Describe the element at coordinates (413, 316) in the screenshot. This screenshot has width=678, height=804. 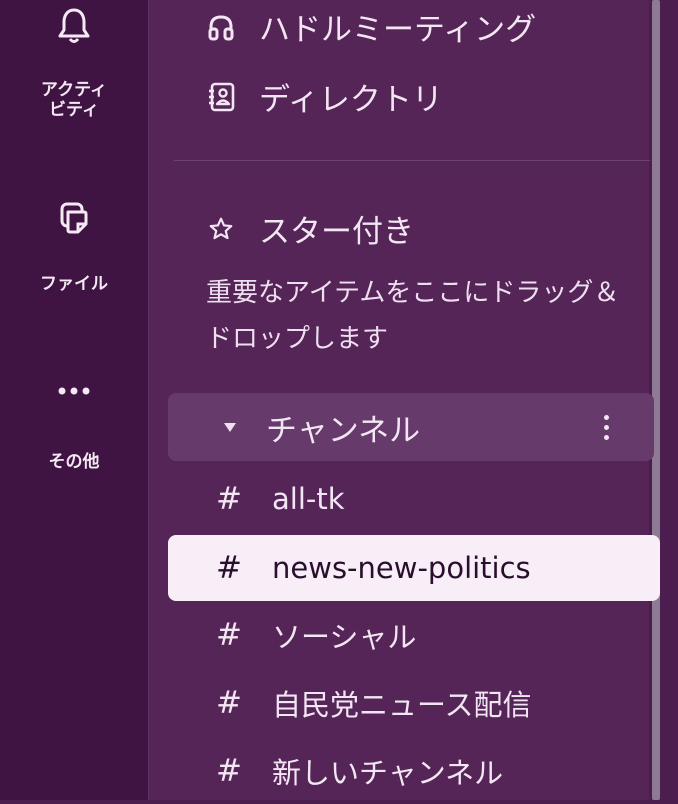
I see `starred-empty-hint: 重要なアイテムをここにドラッグ＆ドロップします` at that location.